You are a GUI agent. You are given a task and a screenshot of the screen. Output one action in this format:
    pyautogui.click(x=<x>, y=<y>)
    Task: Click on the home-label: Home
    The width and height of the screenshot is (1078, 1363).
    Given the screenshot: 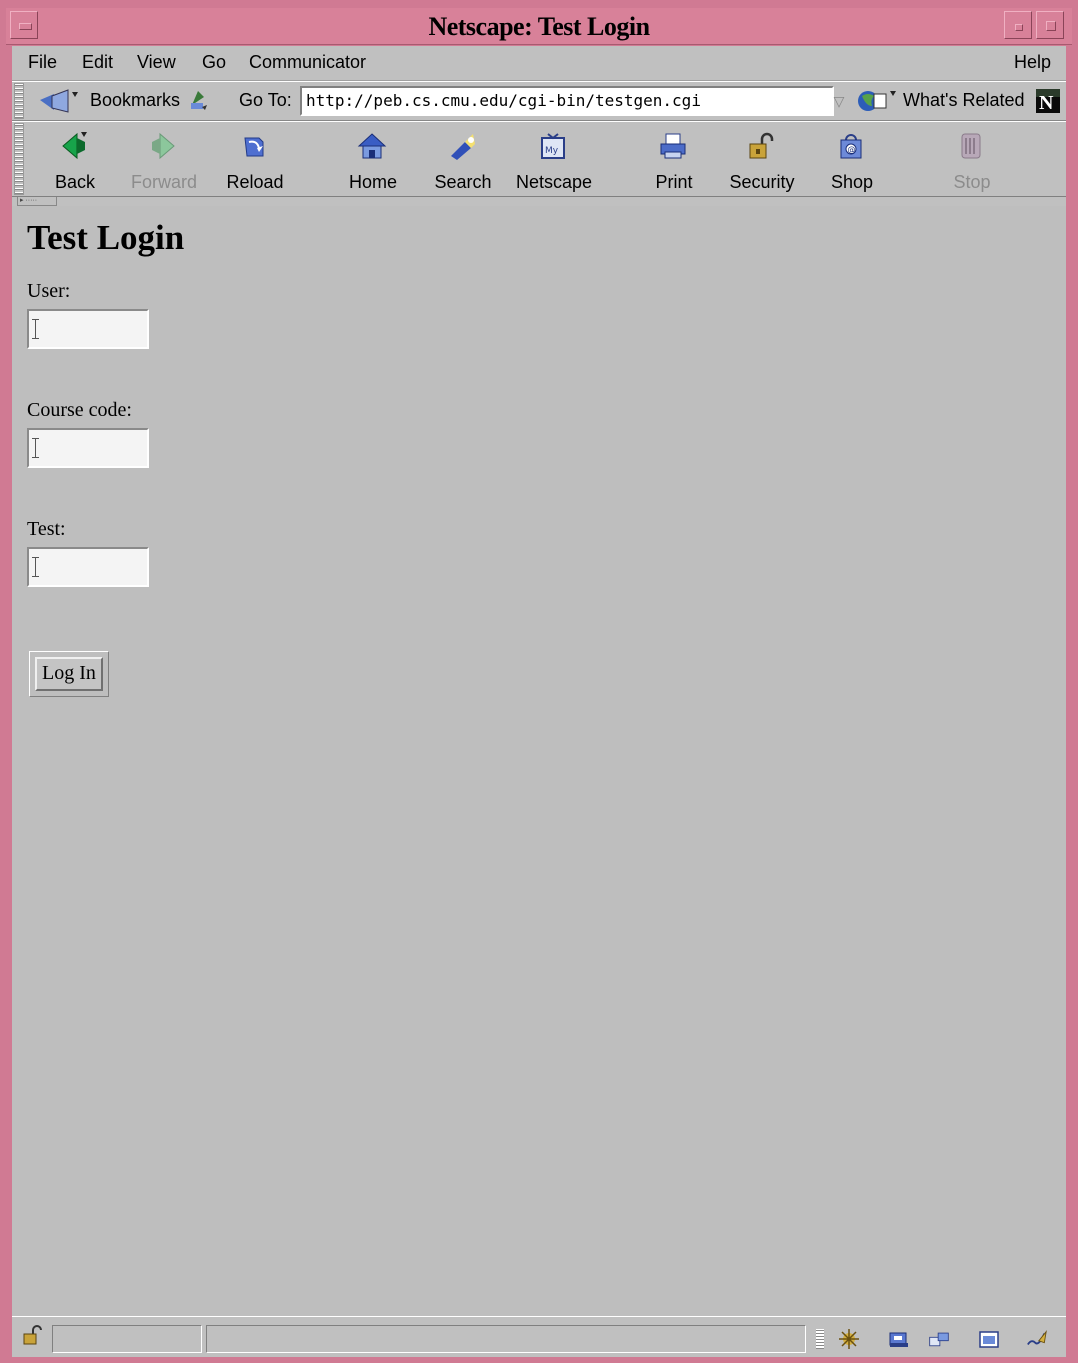 What is the action you would take?
    pyautogui.click(x=372, y=182)
    